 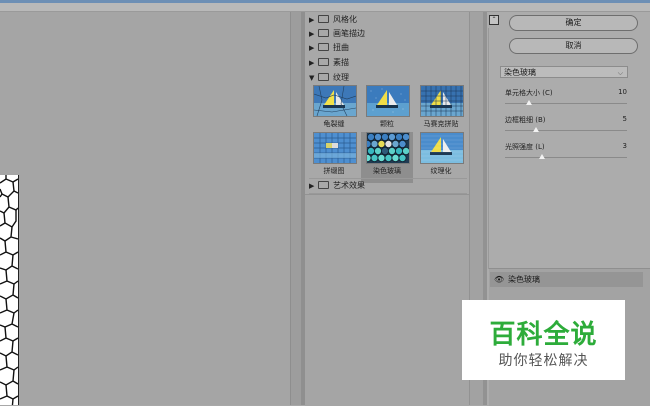 I want to click on param-cell-size: 单元格大小 (C) 10, so click(x=566, y=99).